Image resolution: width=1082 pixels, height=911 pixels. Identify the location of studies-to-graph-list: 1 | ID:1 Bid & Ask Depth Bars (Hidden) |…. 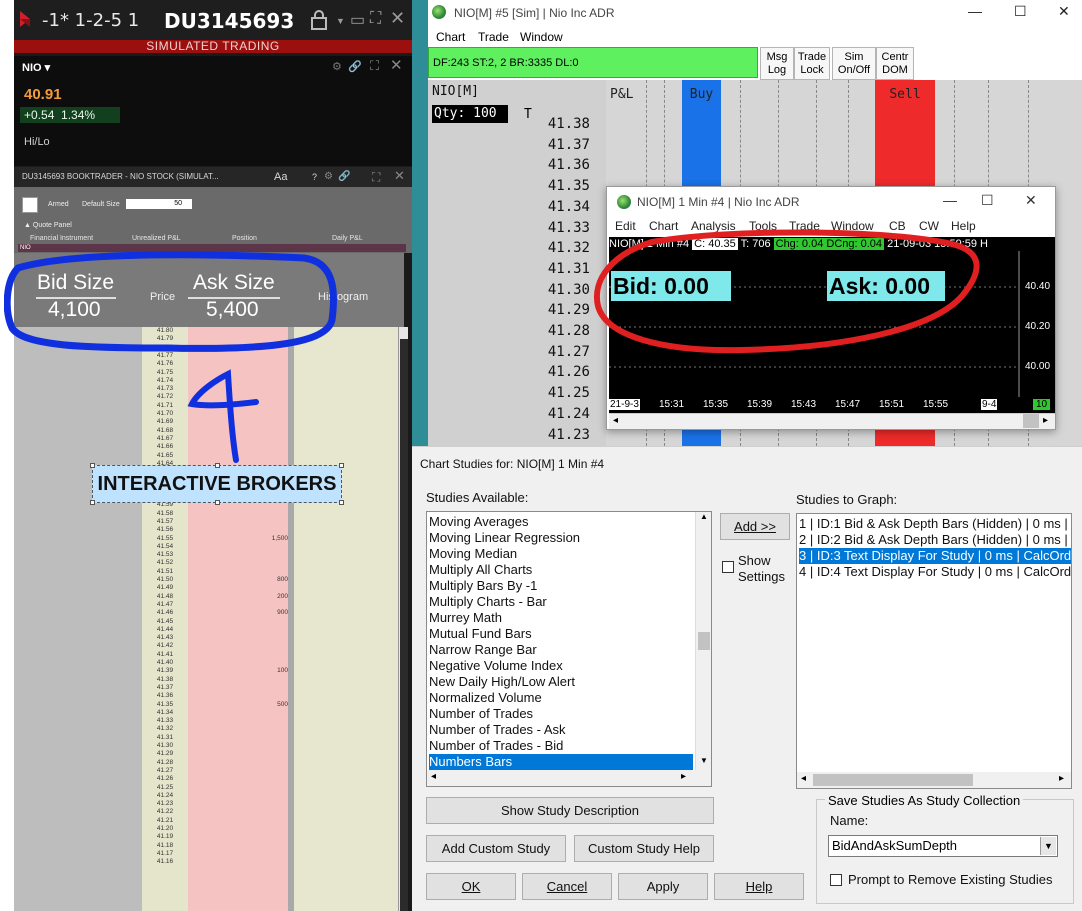
(934, 651).